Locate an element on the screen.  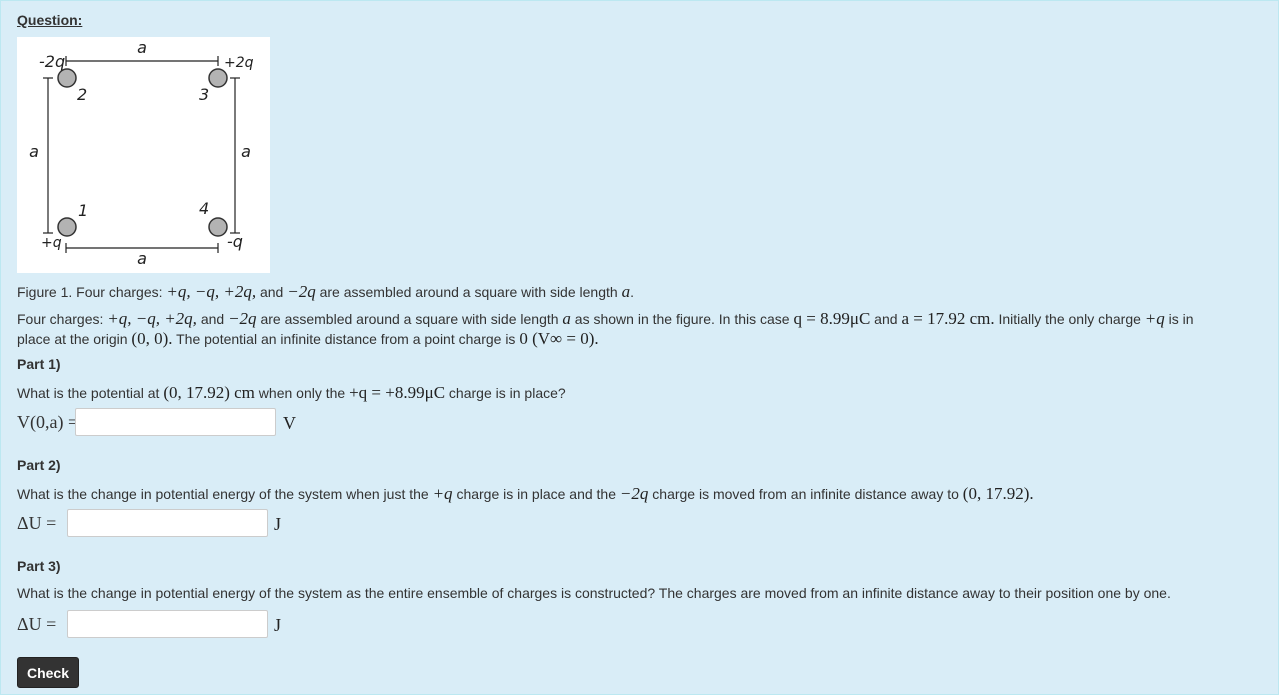
right-side-label: a is located at coordinates (246, 151).